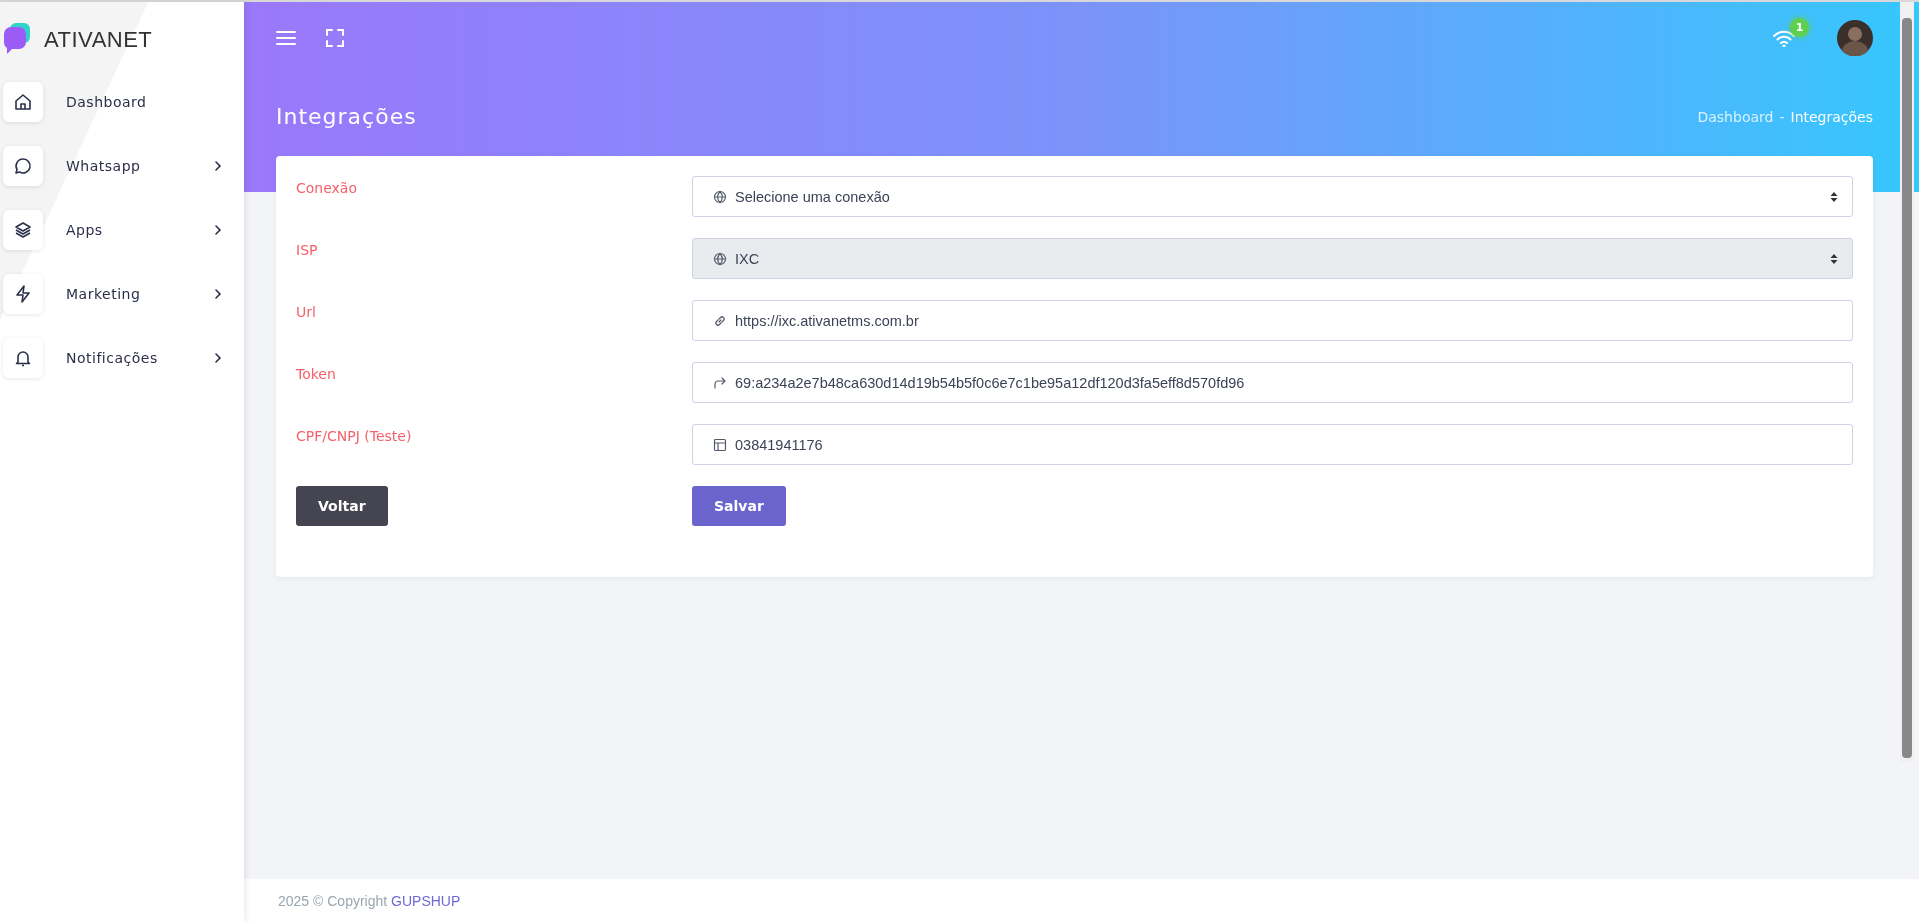 This screenshot has height=923, width=1919. Describe the element at coordinates (286, 38) in the screenshot. I see `menu-icon` at that location.